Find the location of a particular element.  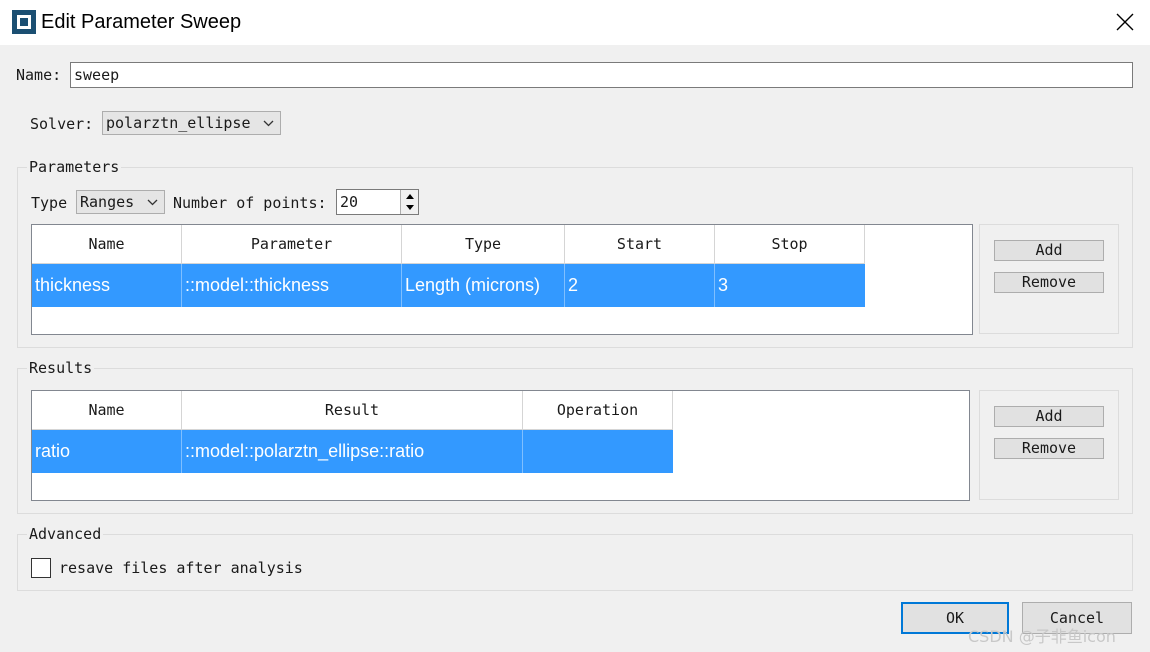

title-bar: Edit Parameter Sweep is located at coordinates (575, 22).